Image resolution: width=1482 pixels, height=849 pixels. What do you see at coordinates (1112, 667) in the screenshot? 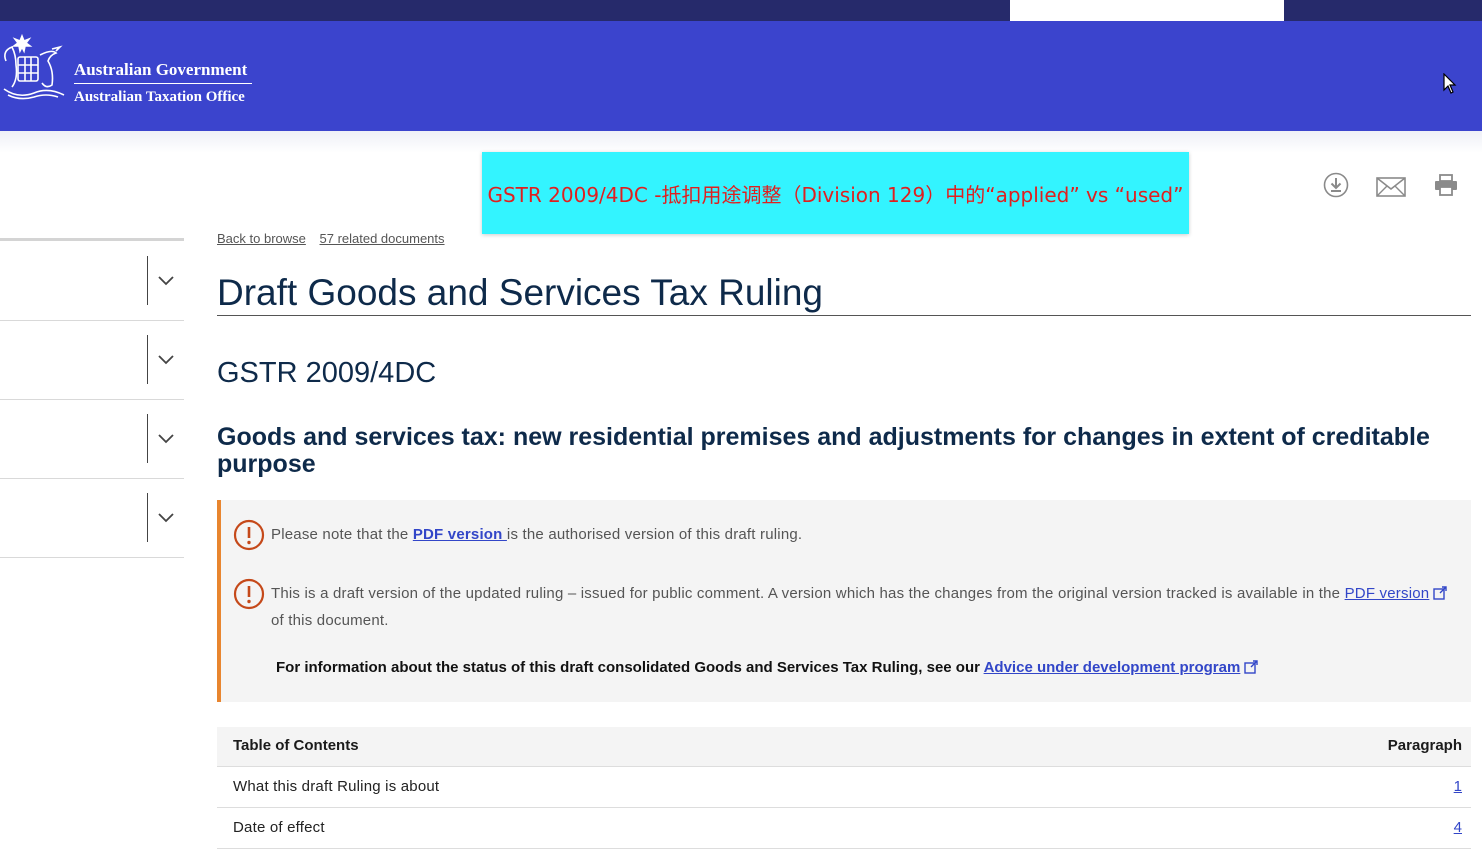
I see `advice-under-development-link: Advice under development program` at bounding box center [1112, 667].